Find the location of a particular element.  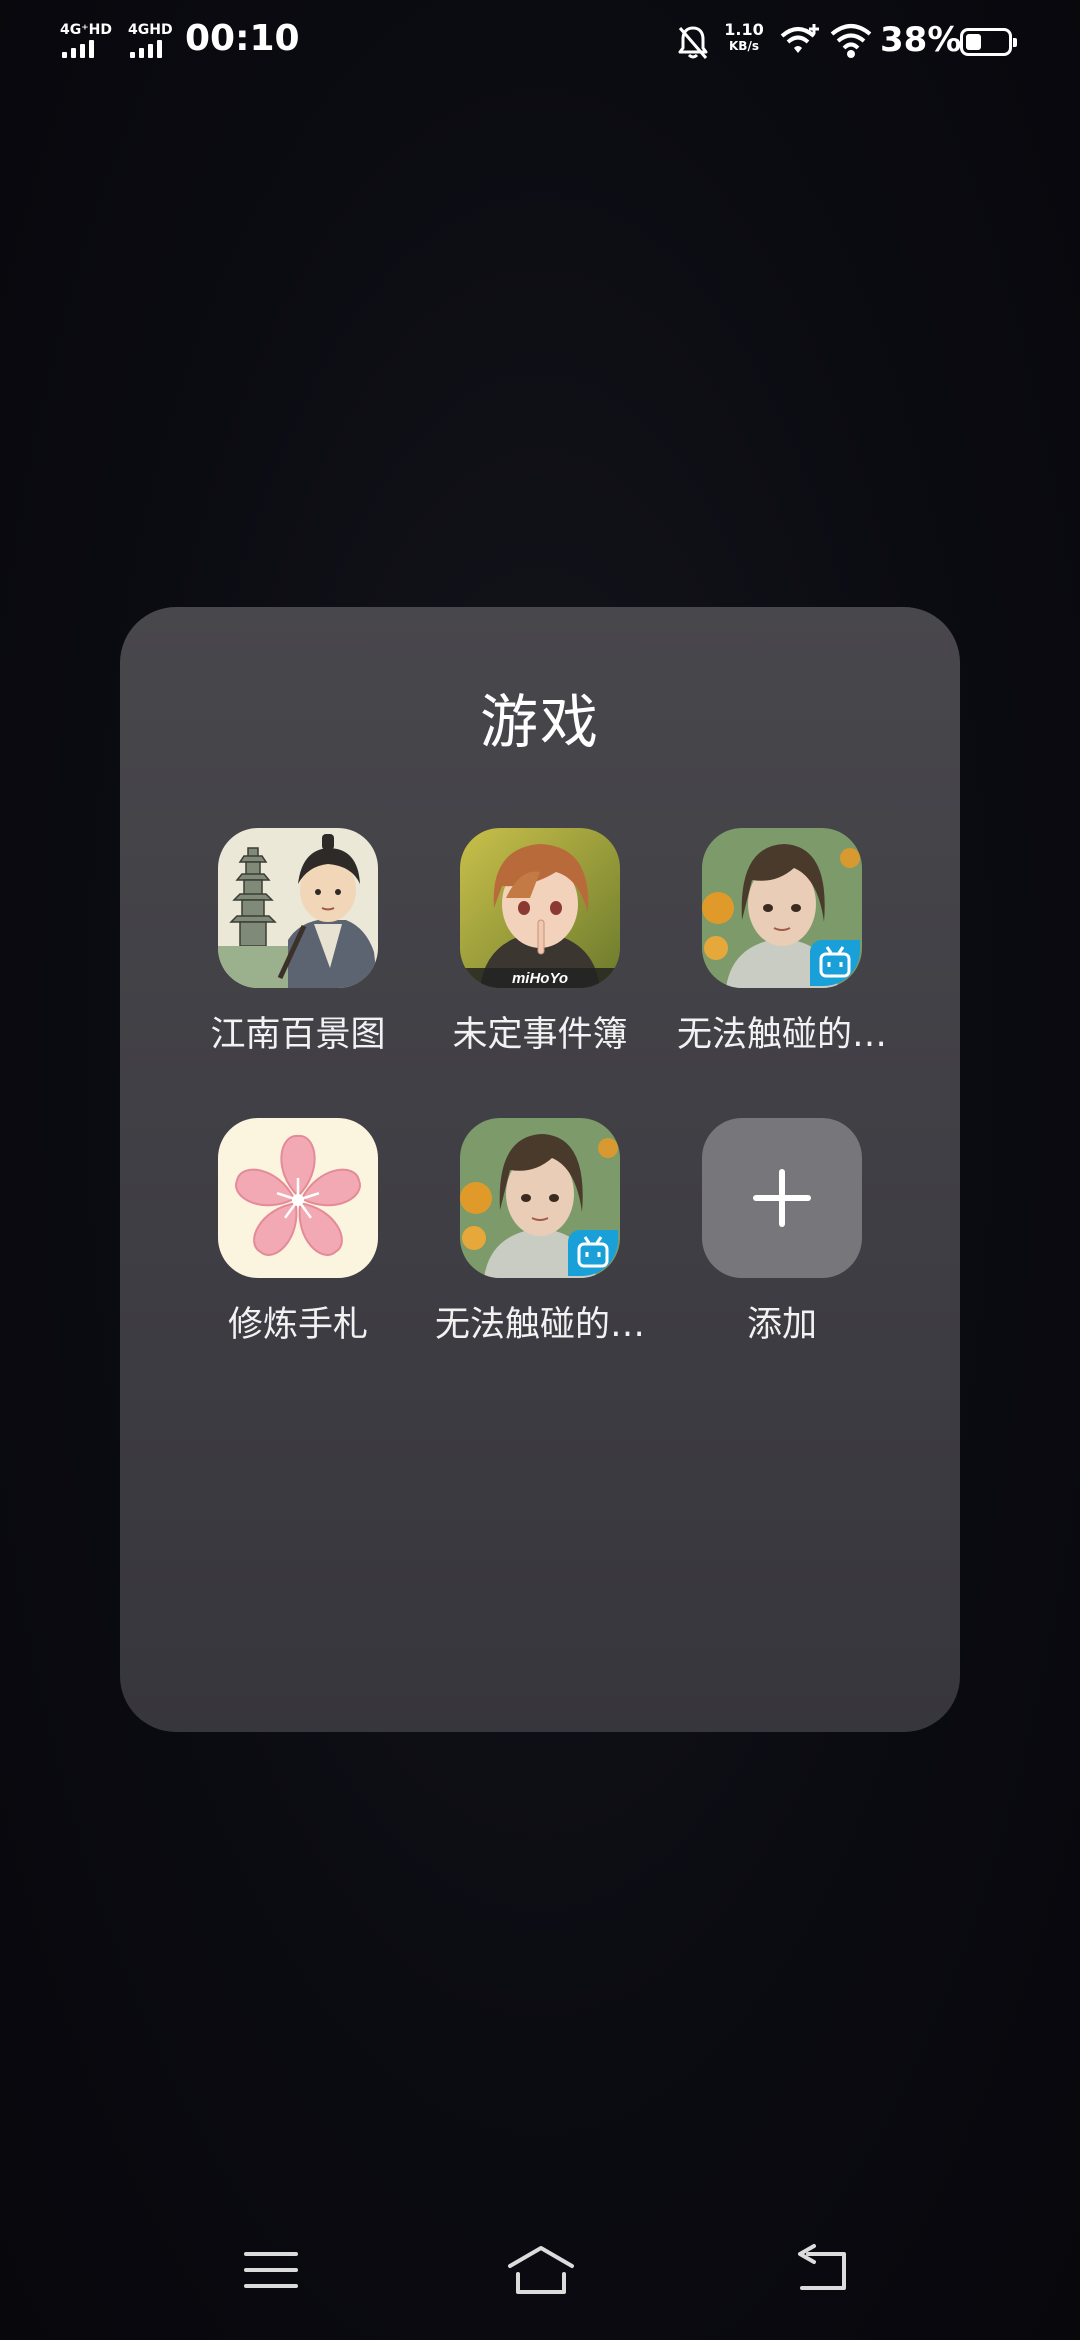

sim1-network-type: 4G⁺HD is located at coordinates (86, 30).